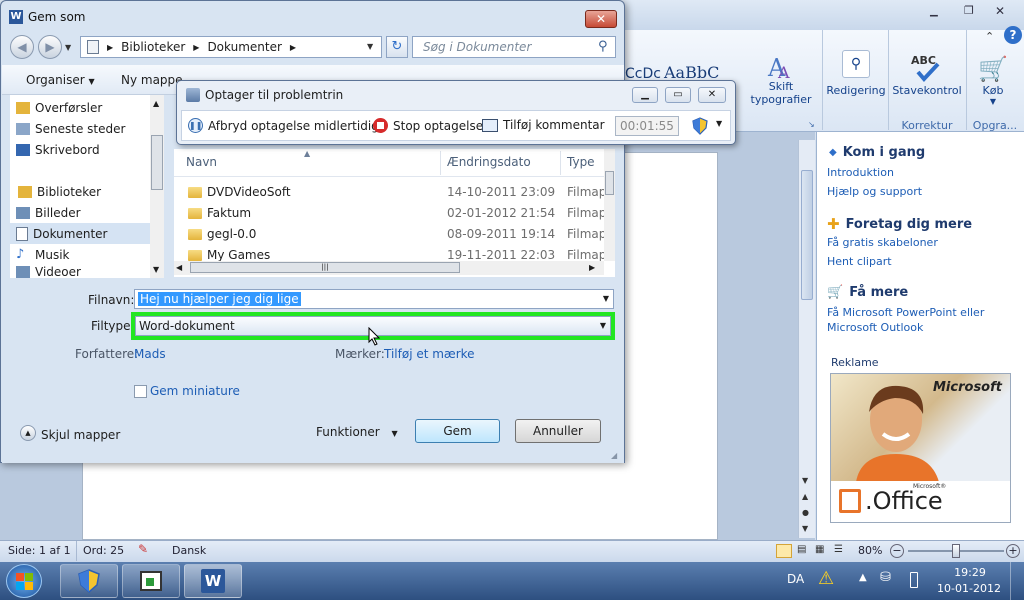  I want to click on clipart-link: Hent clipart, so click(859, 261).